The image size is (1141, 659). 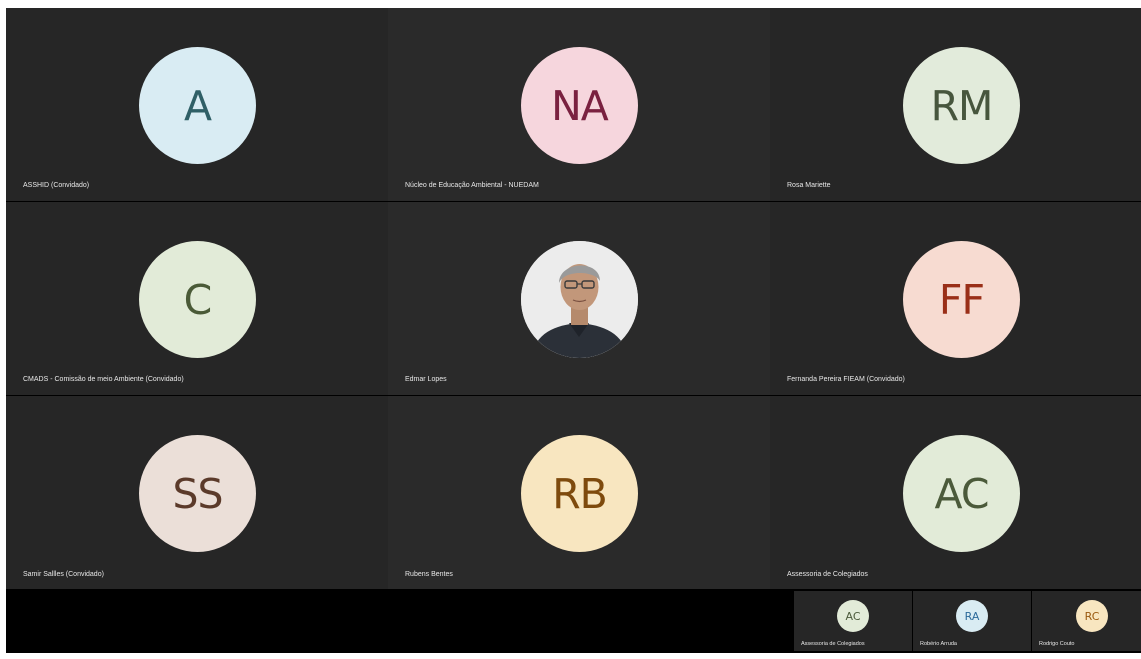 I want to click on avatar: AC, so click(x=961, y=493).